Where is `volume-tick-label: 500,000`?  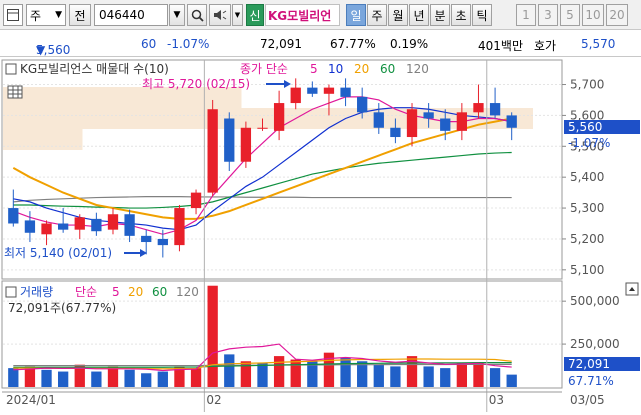 volume-tick-label: 500,000 is located at coordinates (595, 301).